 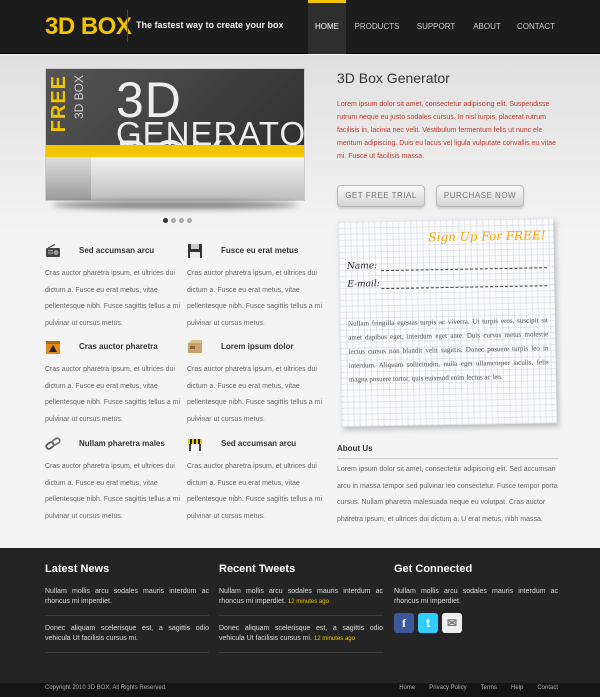 What do you see at coordinates (393, 78) in the screenshot?
I see `hero-title: 3D Box Generator` at bounding box center [393, 78].